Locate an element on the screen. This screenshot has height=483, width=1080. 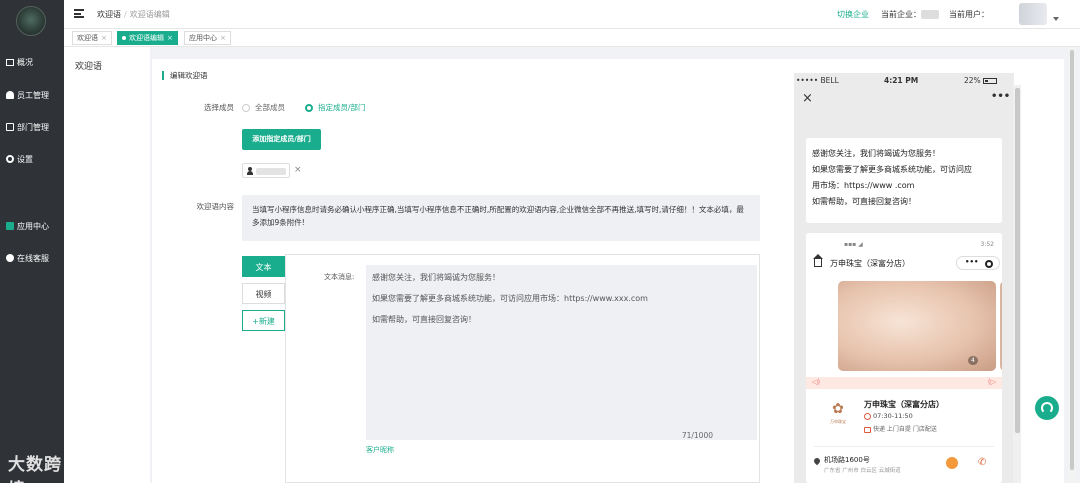
chevron-down-icon is located at coordinates (1056, 19).